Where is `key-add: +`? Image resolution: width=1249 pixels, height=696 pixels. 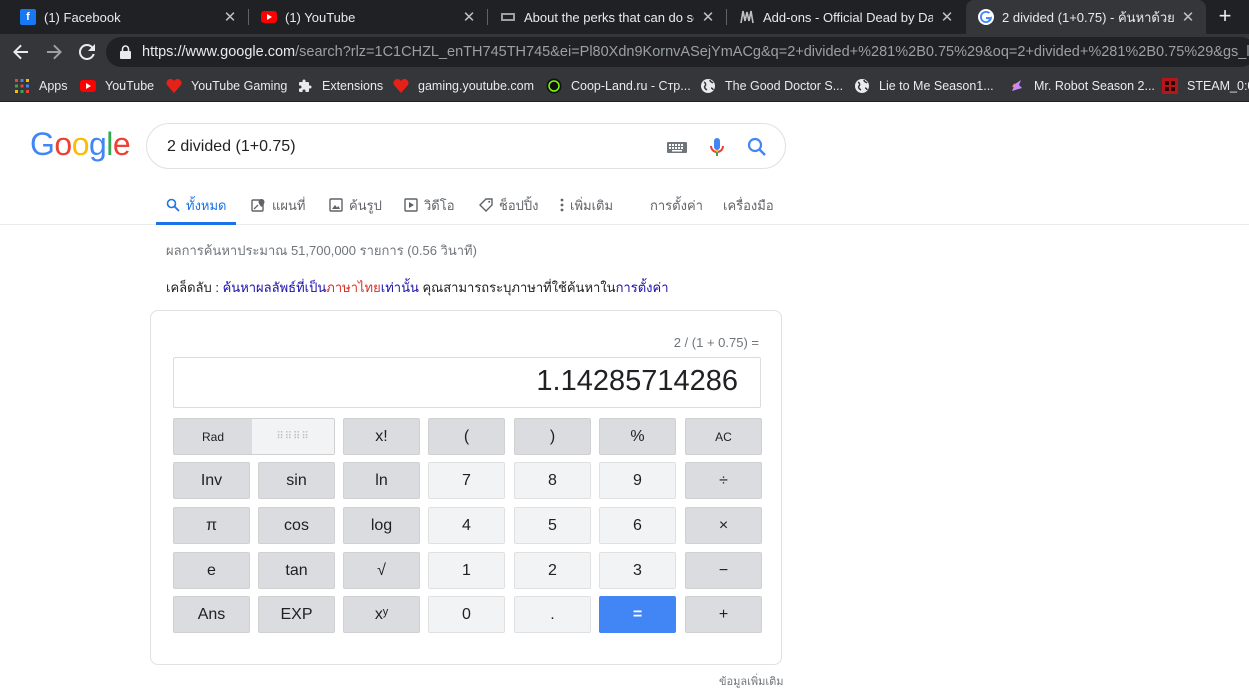 key-add: + is located at coordinates (723, 614).